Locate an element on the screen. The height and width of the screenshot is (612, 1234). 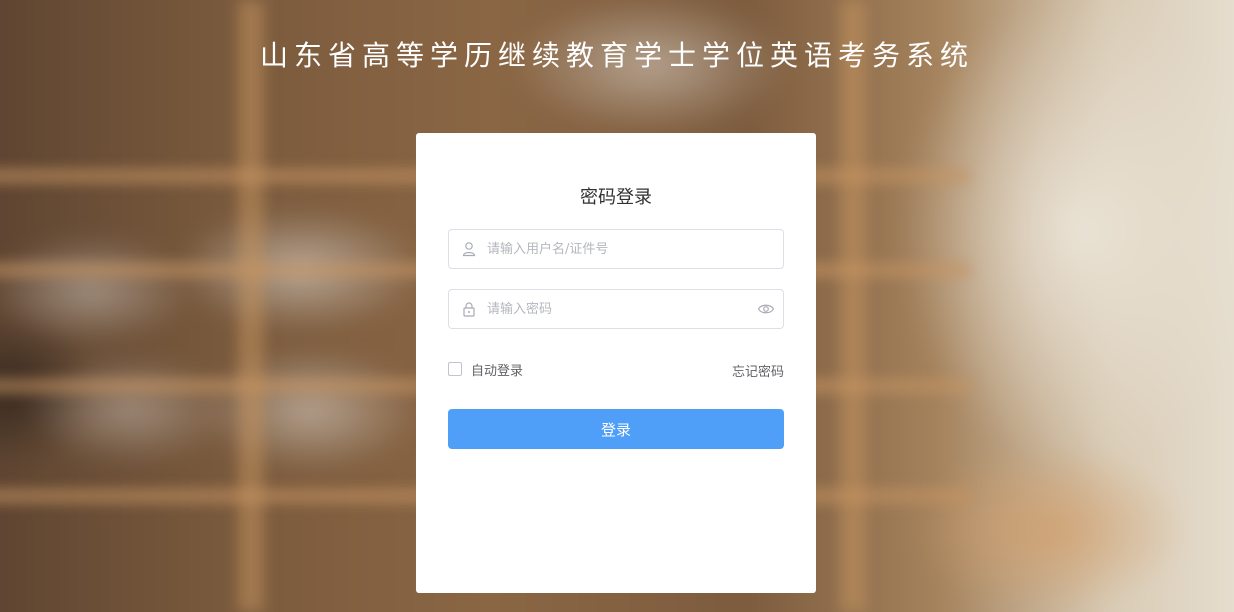
lock-icon is located at coordinates (469, 309).